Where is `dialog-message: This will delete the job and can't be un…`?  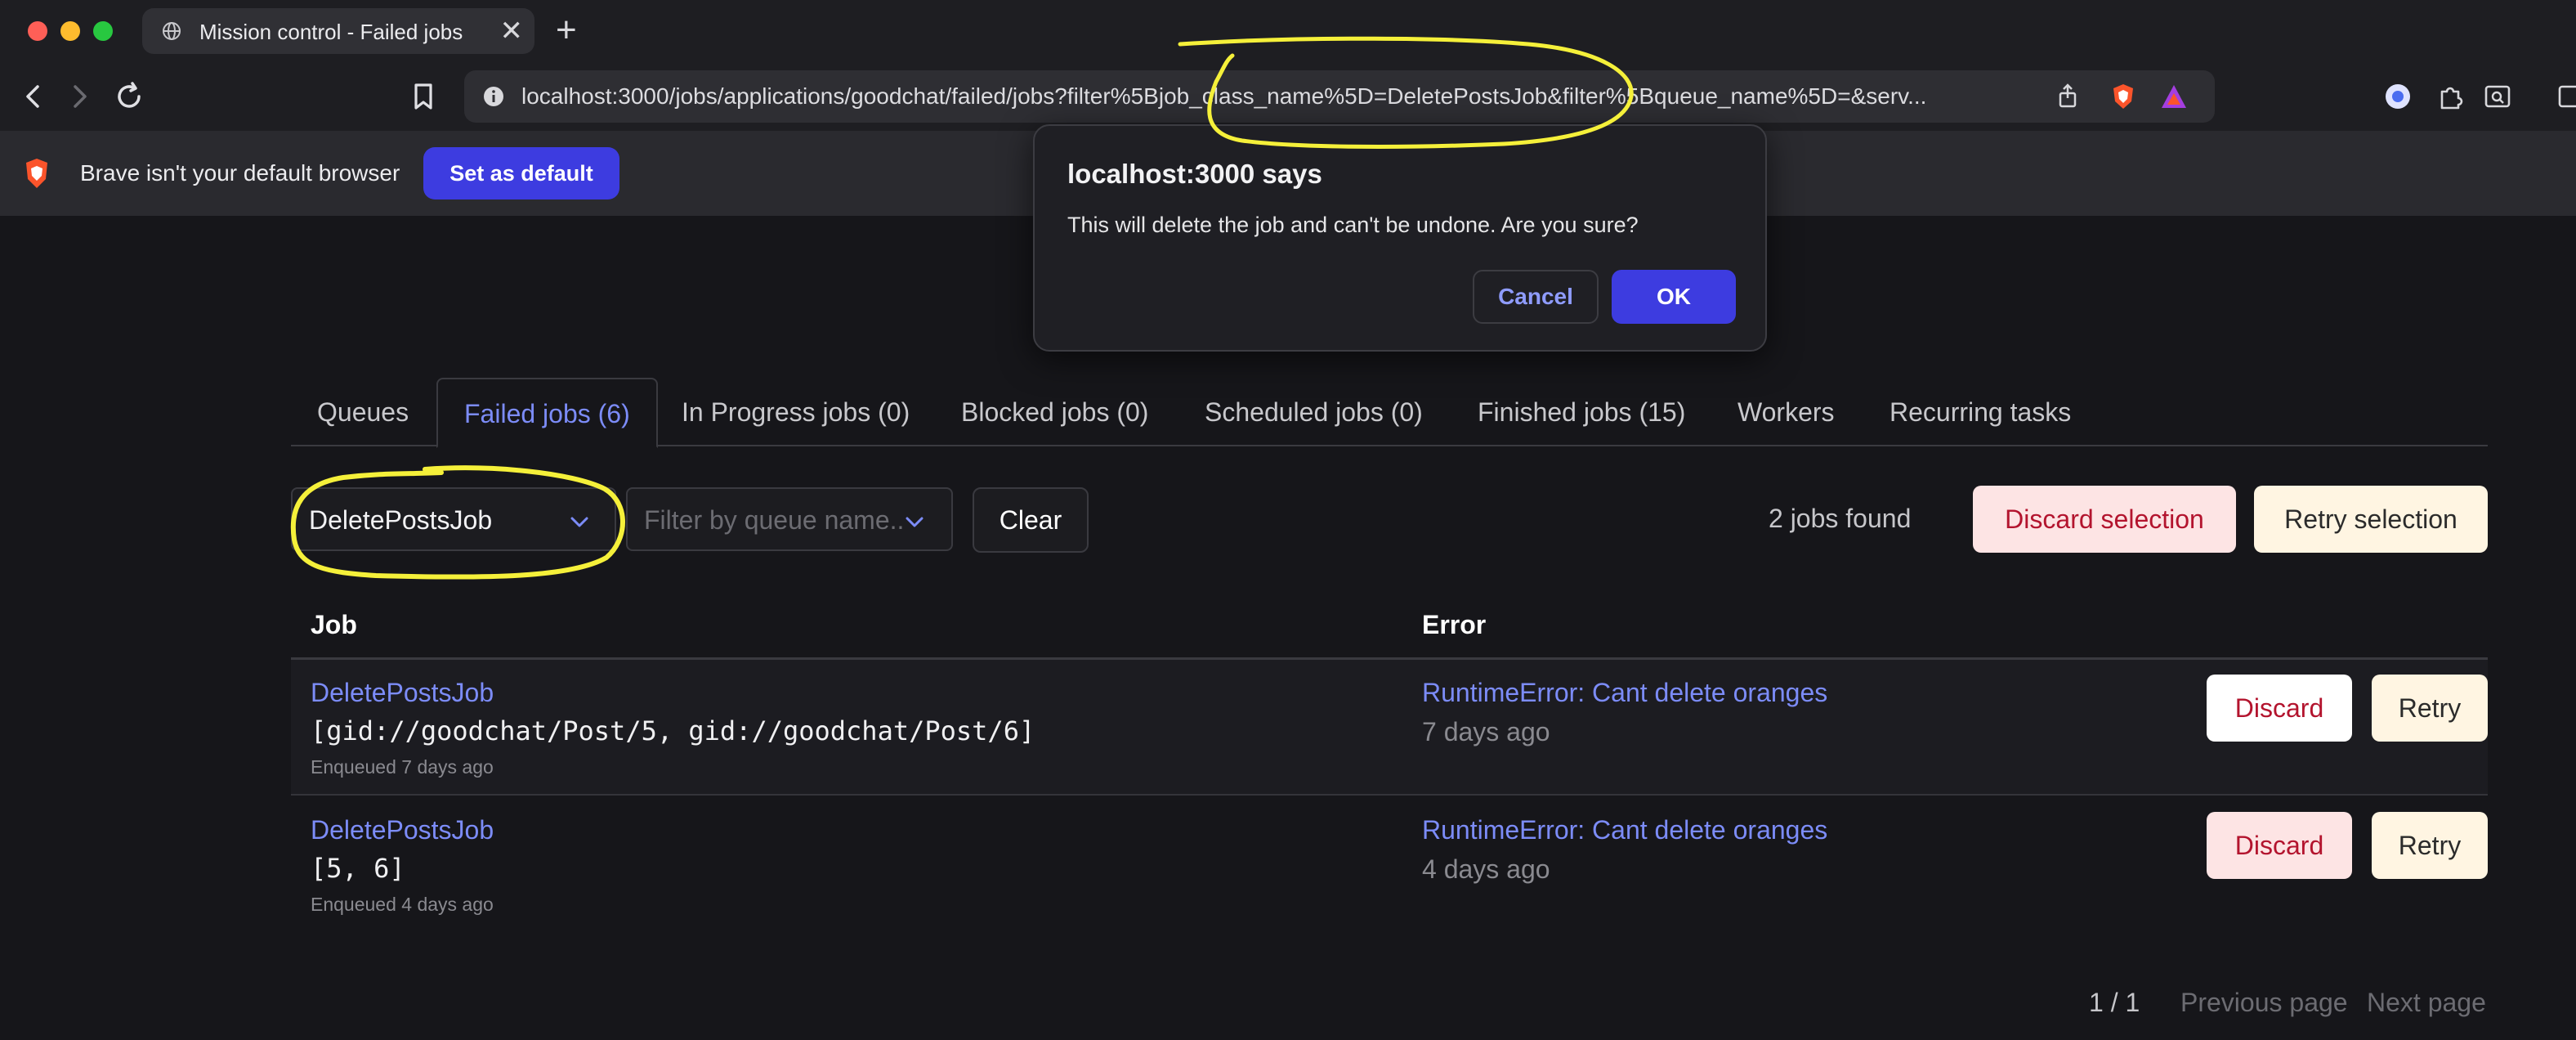
dialog-message: This will delete the job and can't be un… is located at coordinates (1353, 225).